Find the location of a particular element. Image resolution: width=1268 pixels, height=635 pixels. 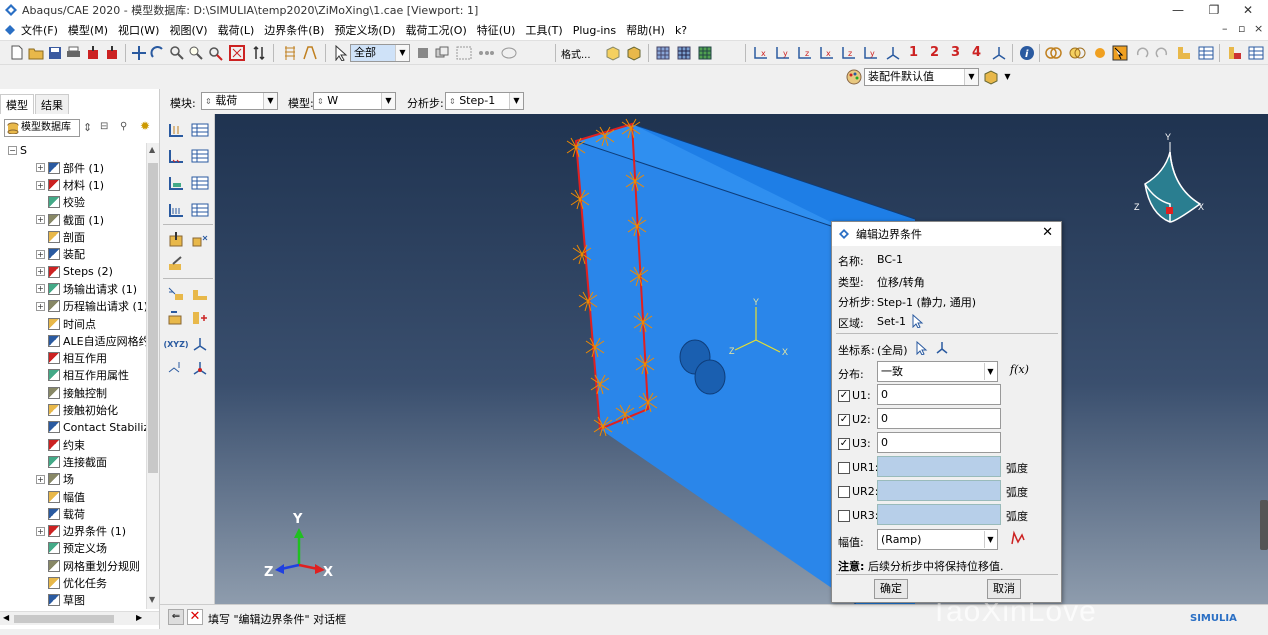

tree-item: 剖面 is located at coordinates (60, 237).